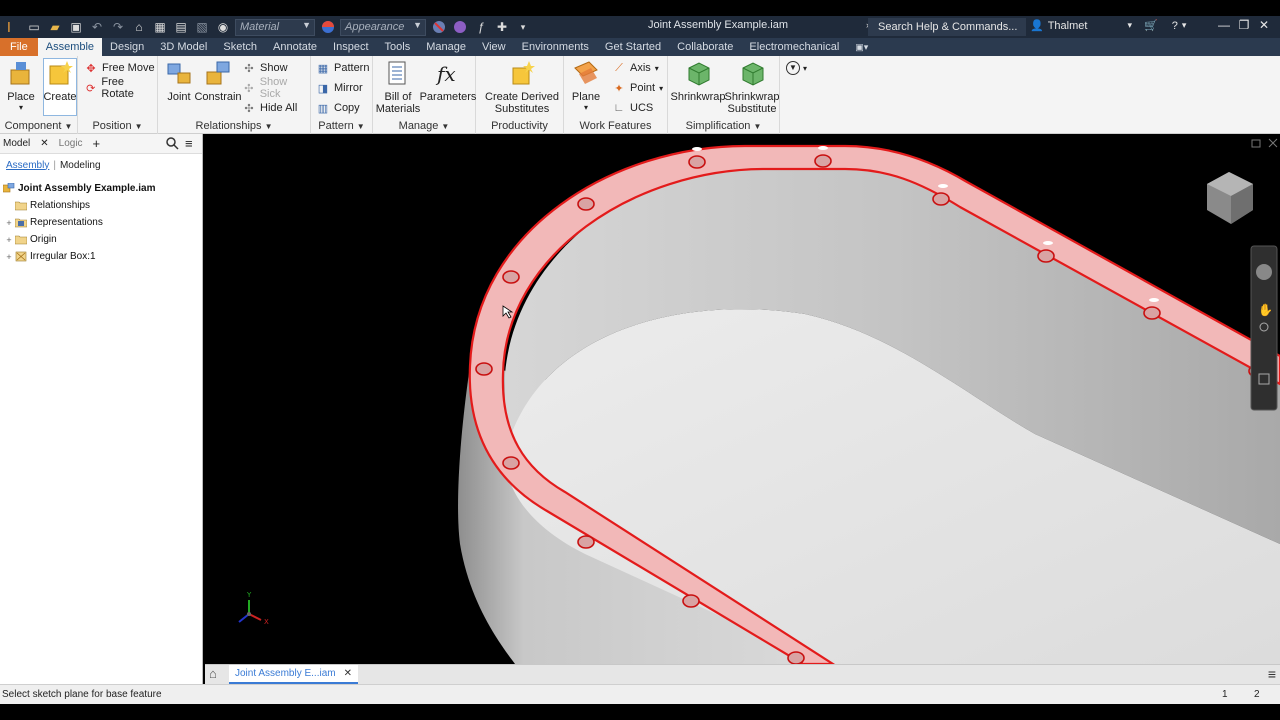  I want to click on cart-icon: 🛒, so click(1151, 25).